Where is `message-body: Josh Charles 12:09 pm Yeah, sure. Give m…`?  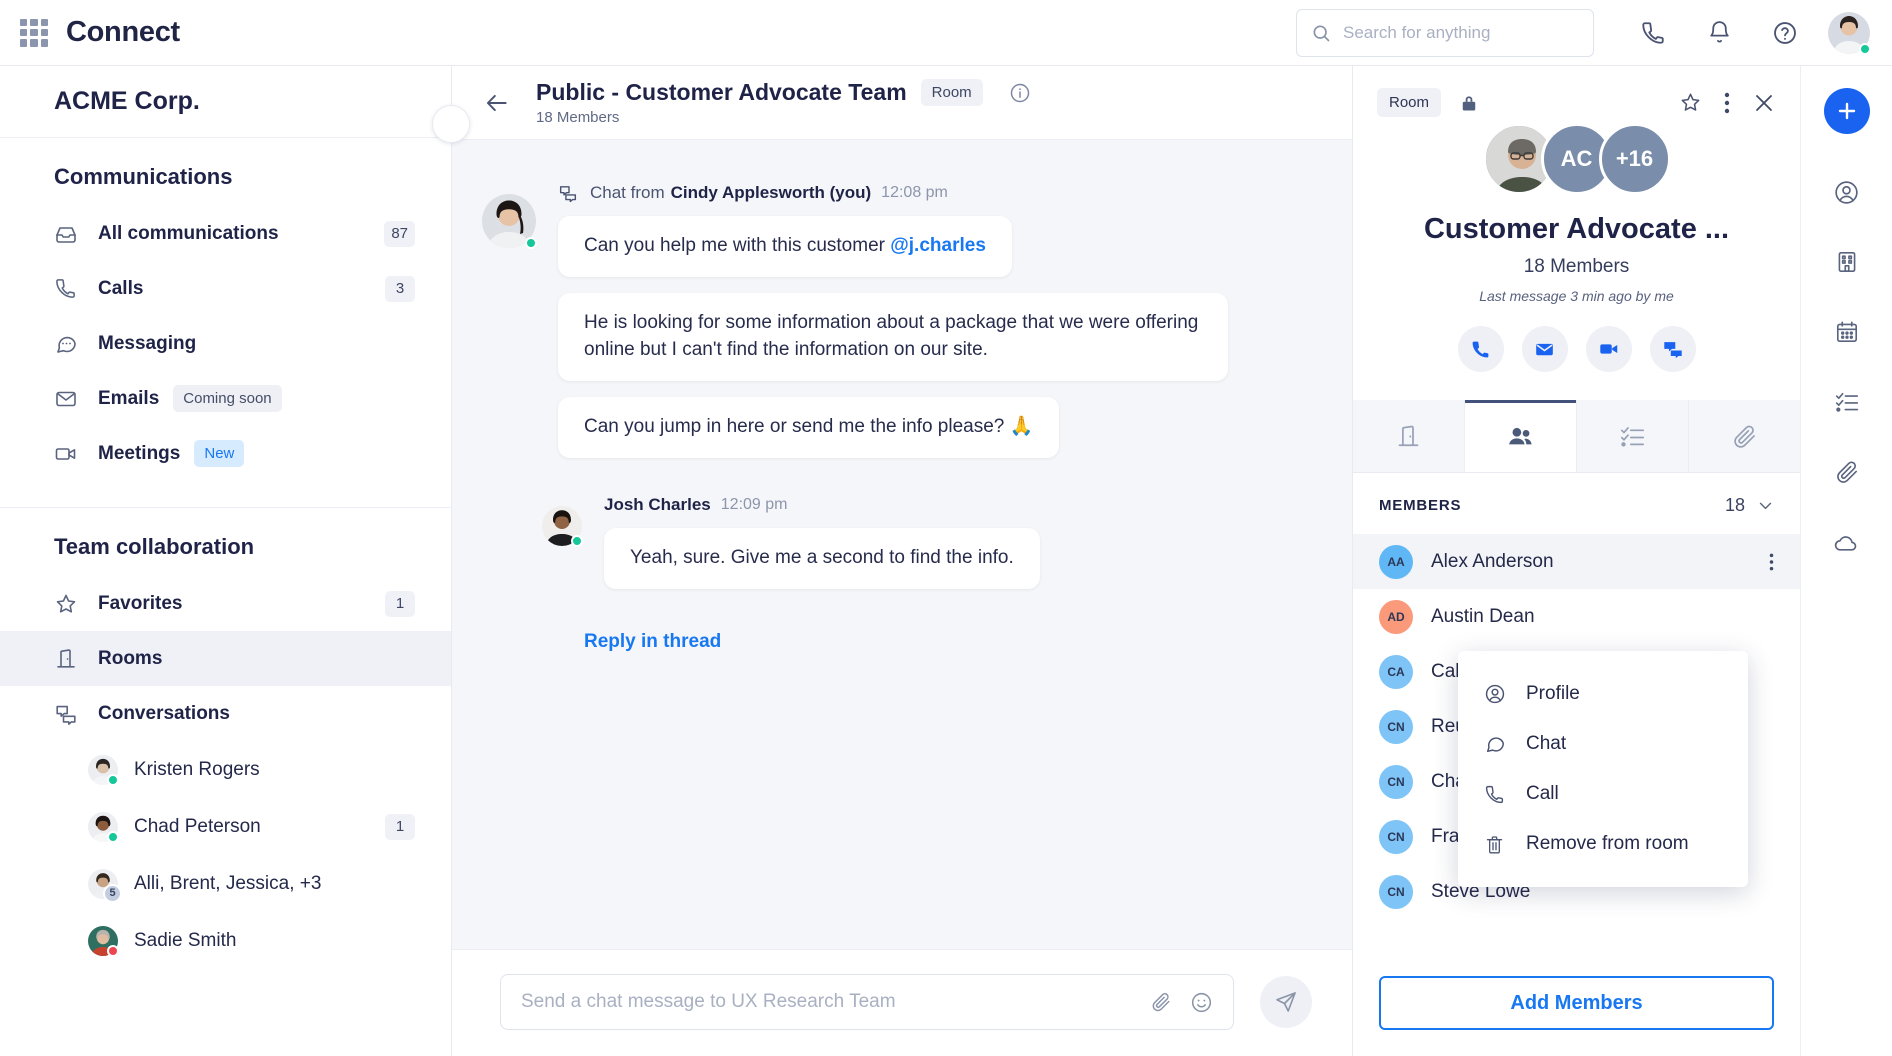
message-body: Josh Charles 12:09 pm Yeah, sure. Give m… is located at coordinates (958, 548).